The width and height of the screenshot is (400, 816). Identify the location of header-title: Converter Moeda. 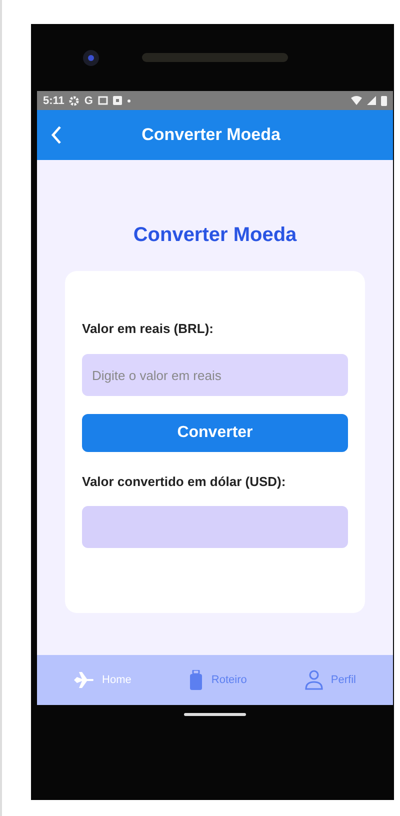
(211, 135).